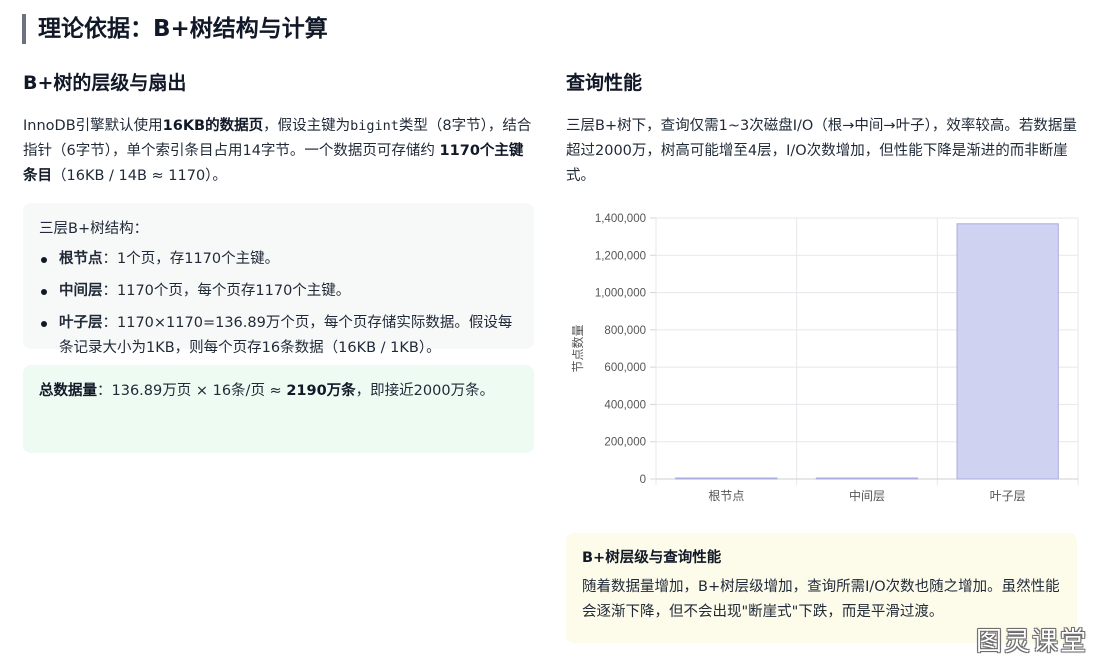  I want to click on fanout-heading: B+树的层级与扇出, so click(105, 83).